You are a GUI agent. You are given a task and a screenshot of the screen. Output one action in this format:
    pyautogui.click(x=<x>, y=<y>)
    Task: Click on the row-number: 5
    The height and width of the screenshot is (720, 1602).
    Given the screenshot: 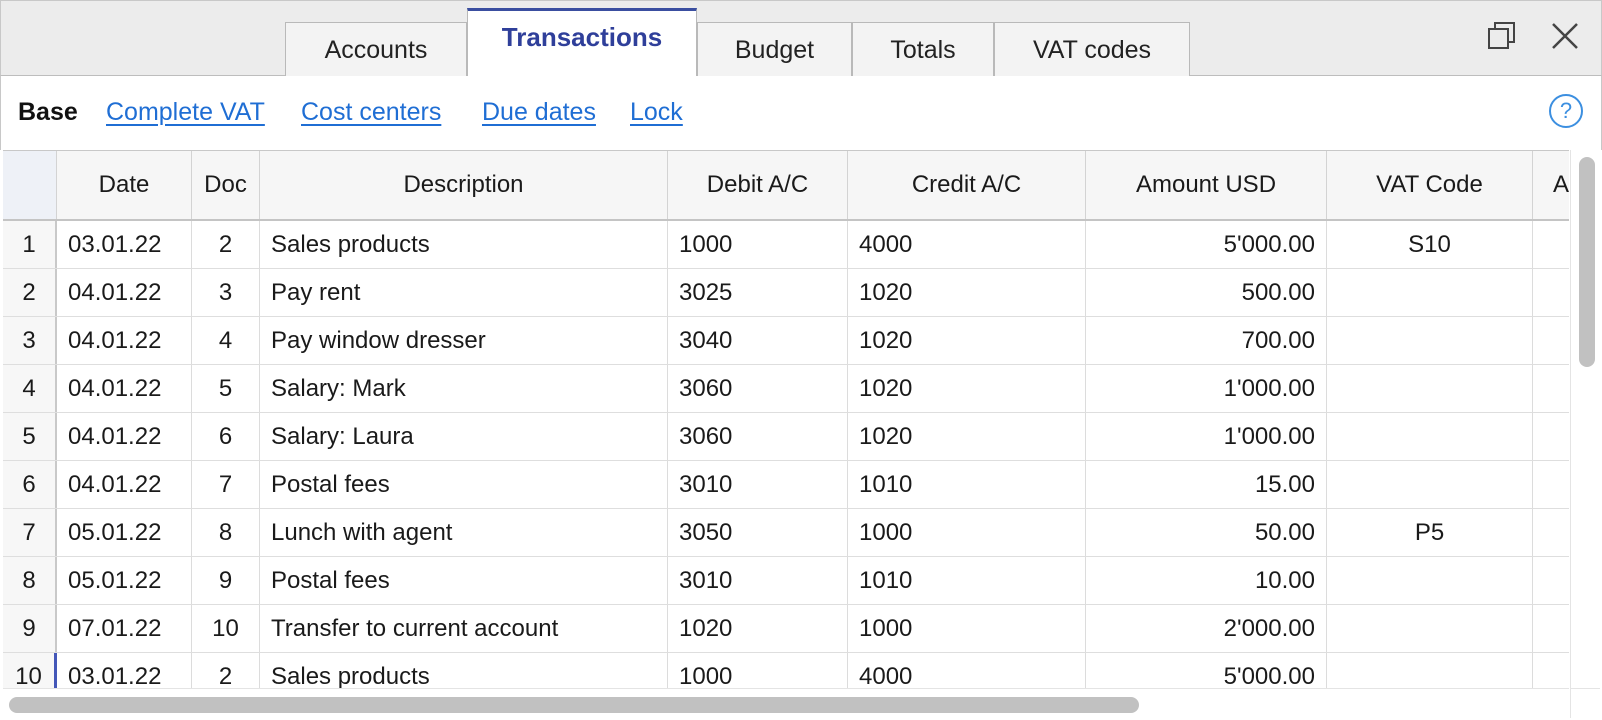 What is the action you would take?
    pyautogui.click(x=30, y=436)
    